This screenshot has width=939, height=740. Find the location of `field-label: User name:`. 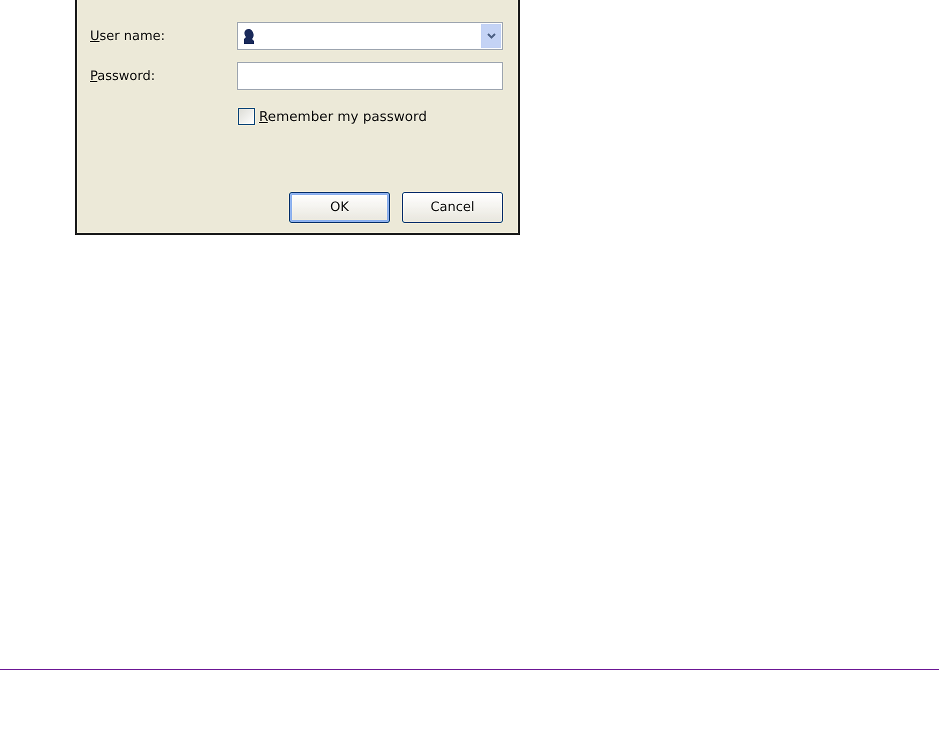

field-label: User name: is located at coordinates (128, 36).